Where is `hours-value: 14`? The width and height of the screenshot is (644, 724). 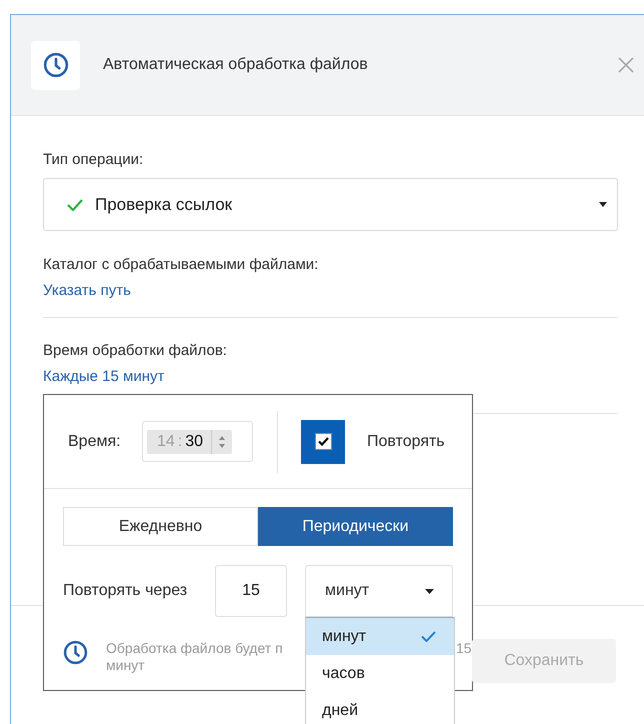 hours-value: 14 is located at coordinates (166, 441).